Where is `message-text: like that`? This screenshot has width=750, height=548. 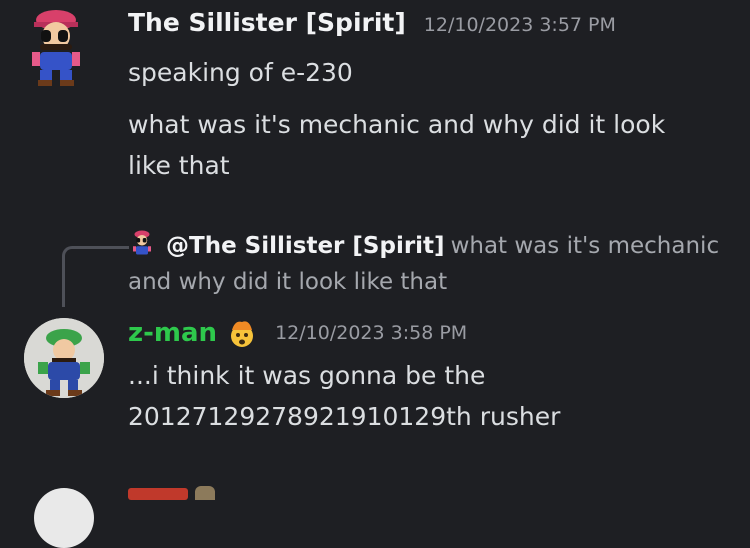 message-text: like that is located at coordinates (179, 165).